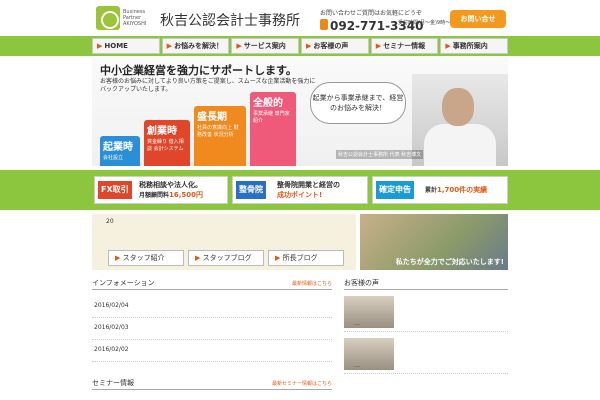 The width and height of the screenshot is (600, 400). I want to click on button-label: スタッフ紹介, so click(143, 258).